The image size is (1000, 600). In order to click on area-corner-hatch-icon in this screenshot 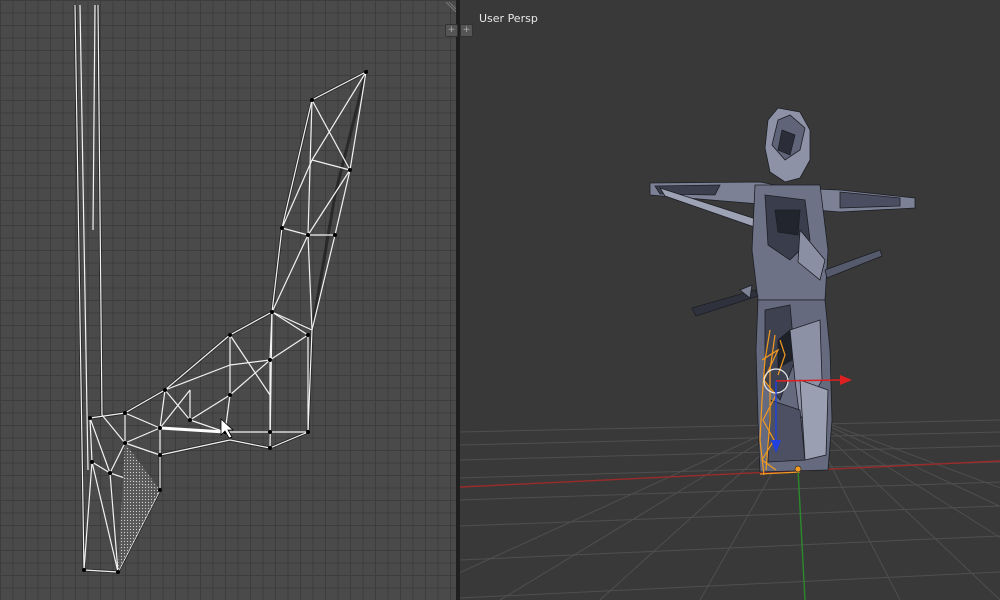, I will do `click(451, 8)`.